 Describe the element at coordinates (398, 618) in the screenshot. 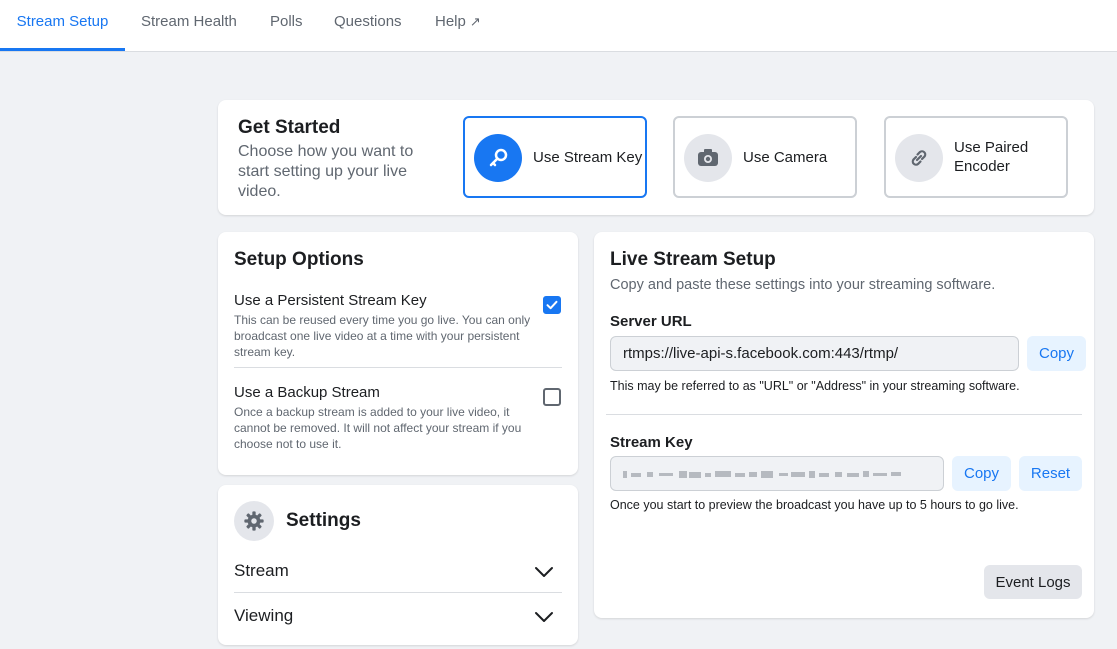

I see `settings-viewing-row: Viewing` at that location.